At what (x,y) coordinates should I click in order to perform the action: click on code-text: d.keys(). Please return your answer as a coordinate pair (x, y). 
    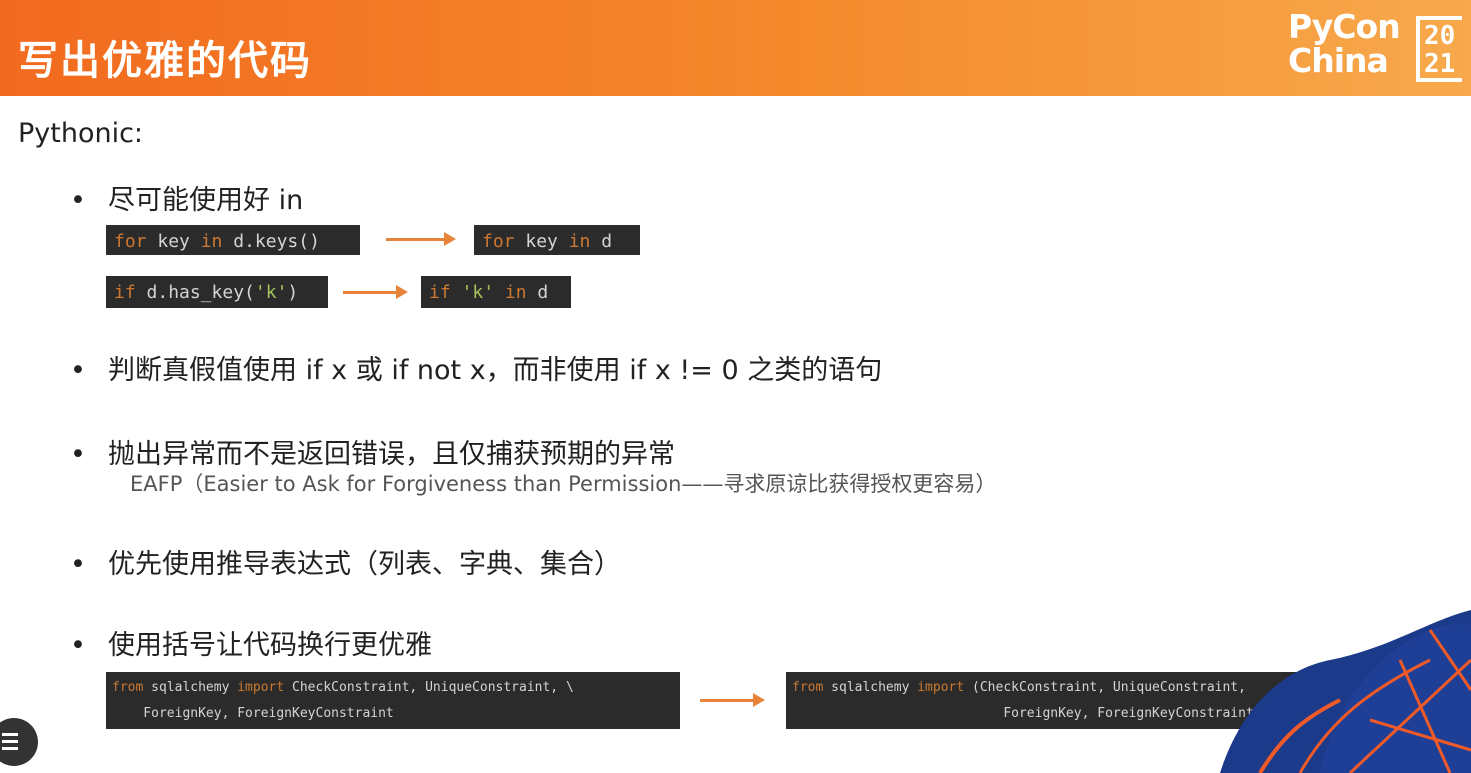
    Looking at the image, I should click on (271, 241).